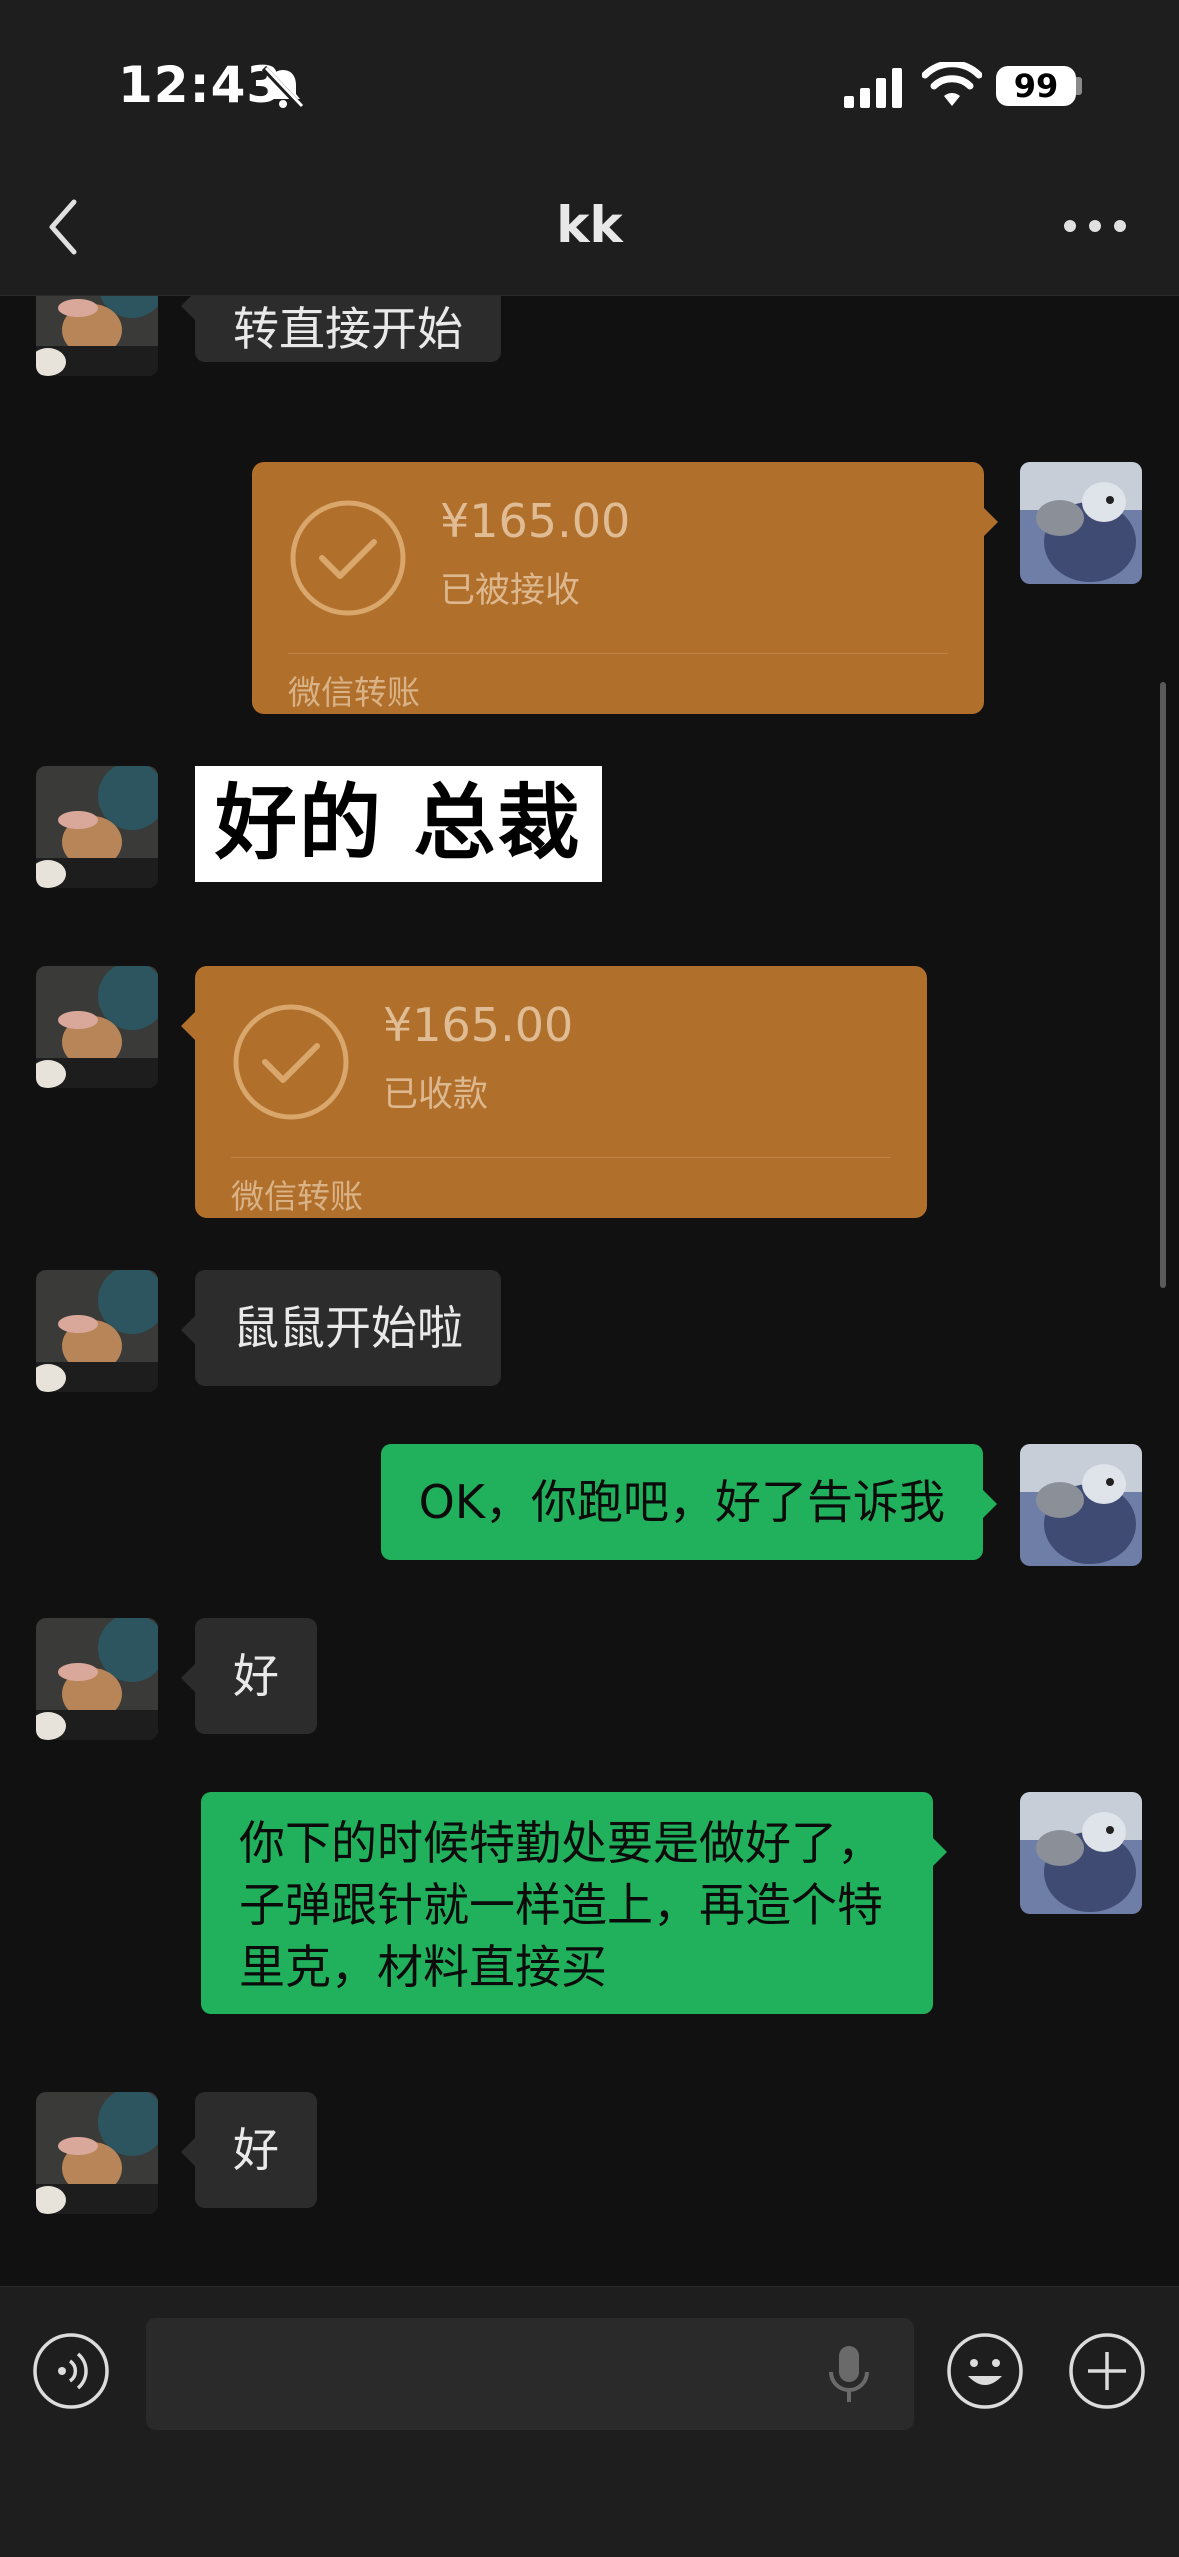  What do you see at coordinates (530, 2374) in the screenshot?
I see `message-input` at bounding box center [530, 2374].